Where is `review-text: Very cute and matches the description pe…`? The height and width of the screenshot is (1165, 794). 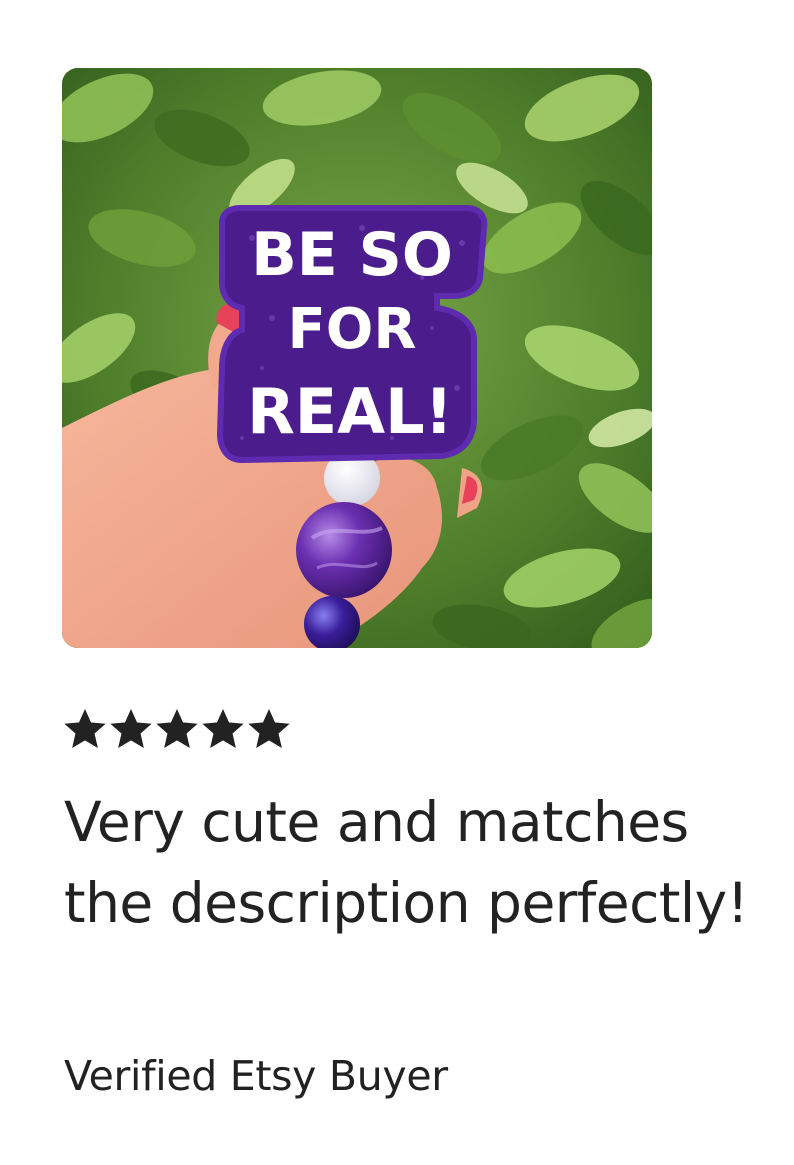 review-text: Very cute and matches the description pe… is located at coordinates (406, 862).